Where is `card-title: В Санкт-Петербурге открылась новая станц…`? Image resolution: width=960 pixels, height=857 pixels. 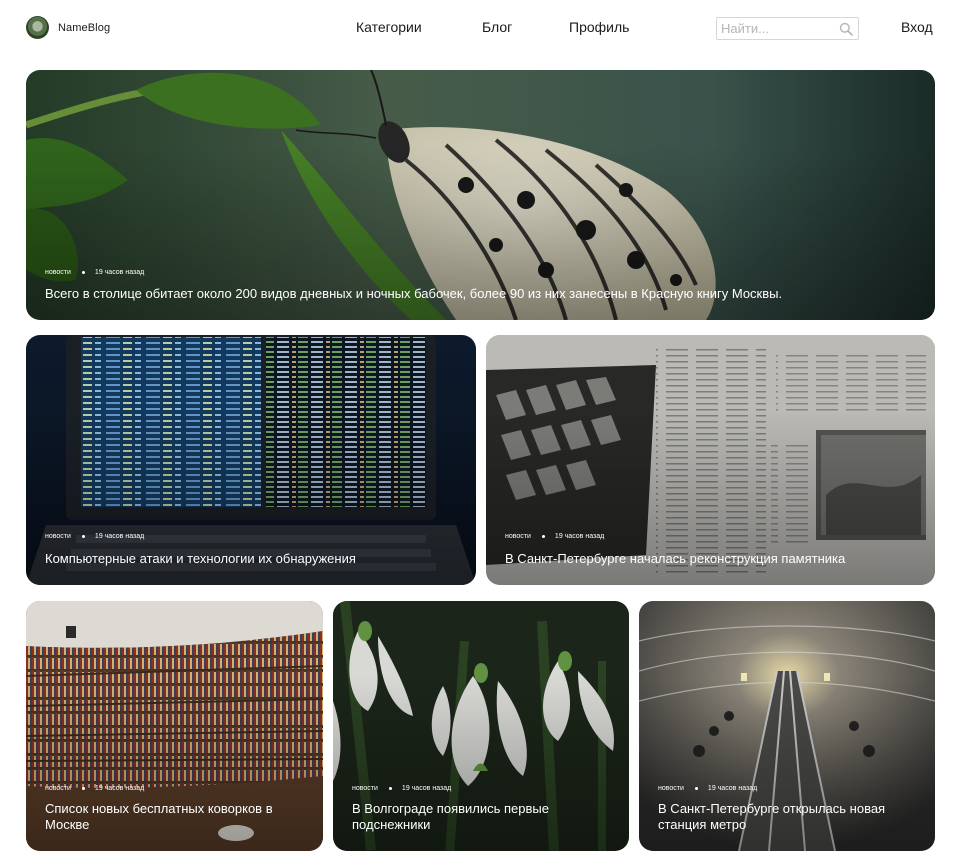 card-title: В Санкт-Петербурге открылась новая станц… is located at coordinates (787, 817).